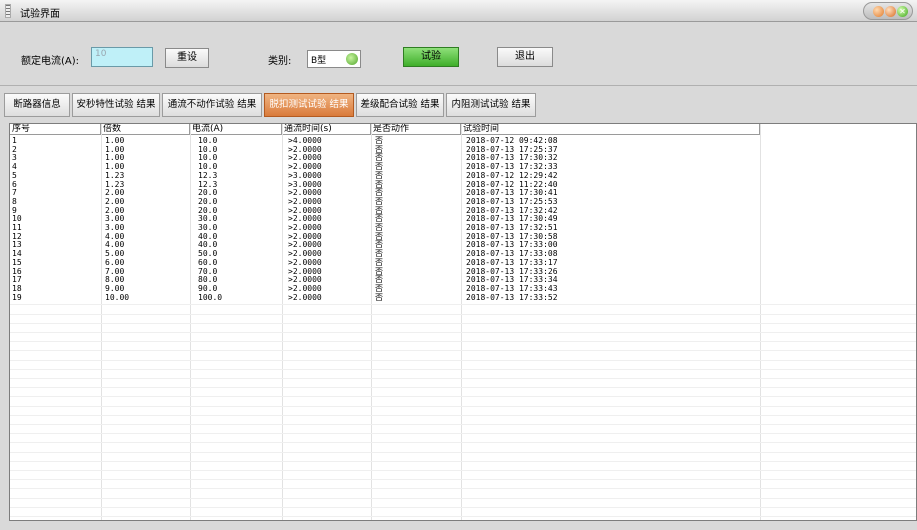 The image size is (917, 530). Describe the element at coordinates (236, 129) in the screenshot. I see `column-header-current: 电流(A)` at that location.